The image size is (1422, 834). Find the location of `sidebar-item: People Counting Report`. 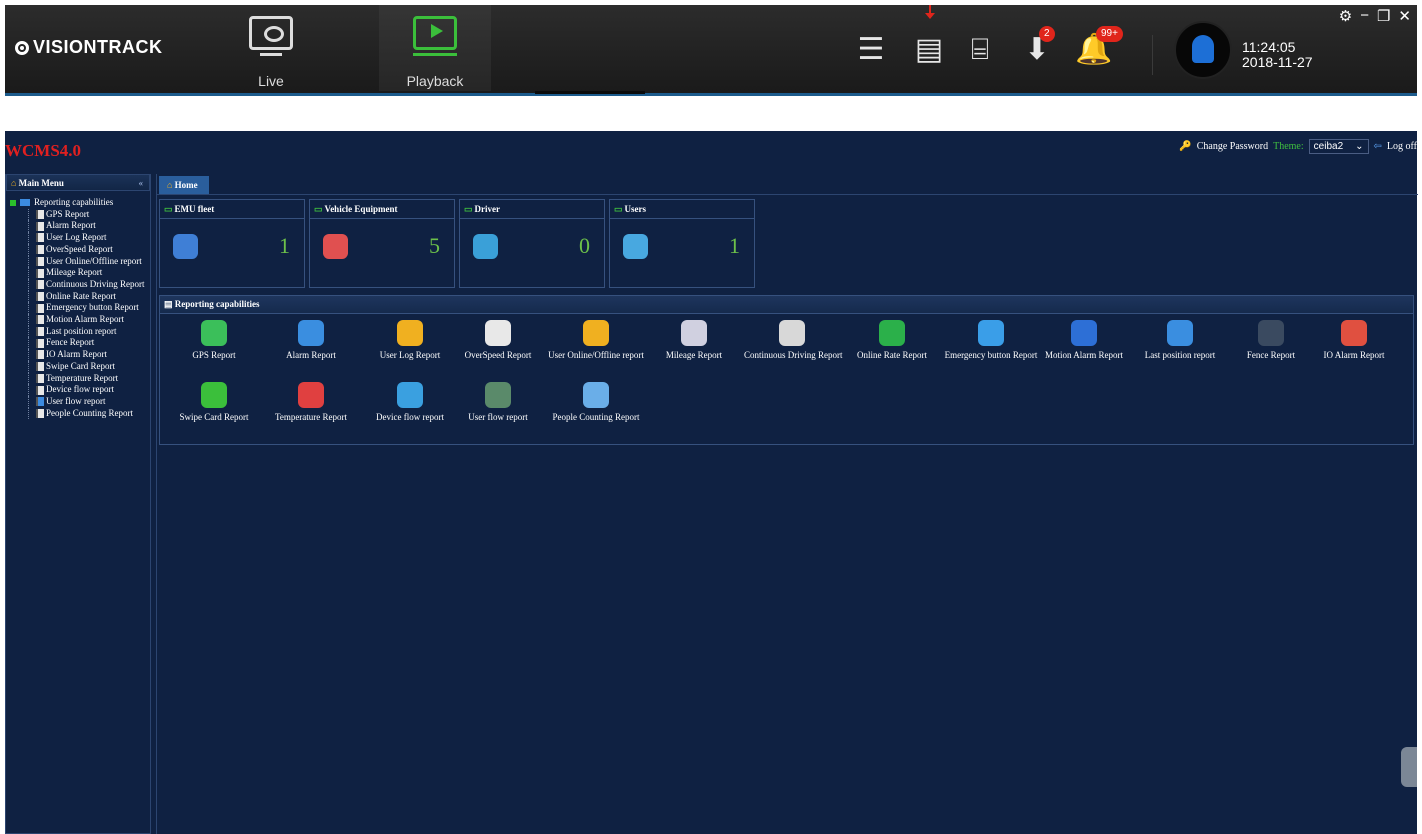

sidebar-item: People Counting Report is located at coordinates (80, 413).